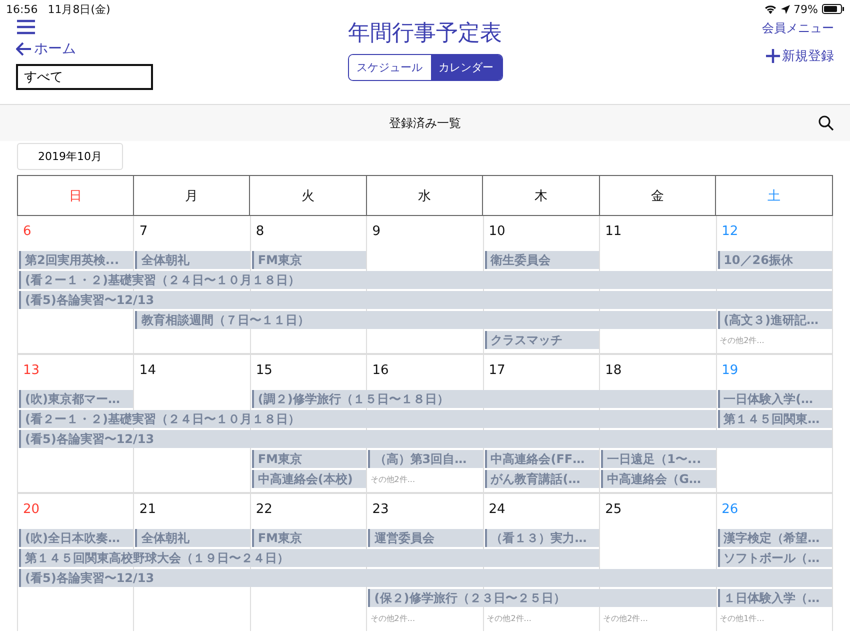 This screenshot has height=638, width=850. Describe the element at coordinates (770, 9) in the screenshot. I see `wifi-icon` at that location.